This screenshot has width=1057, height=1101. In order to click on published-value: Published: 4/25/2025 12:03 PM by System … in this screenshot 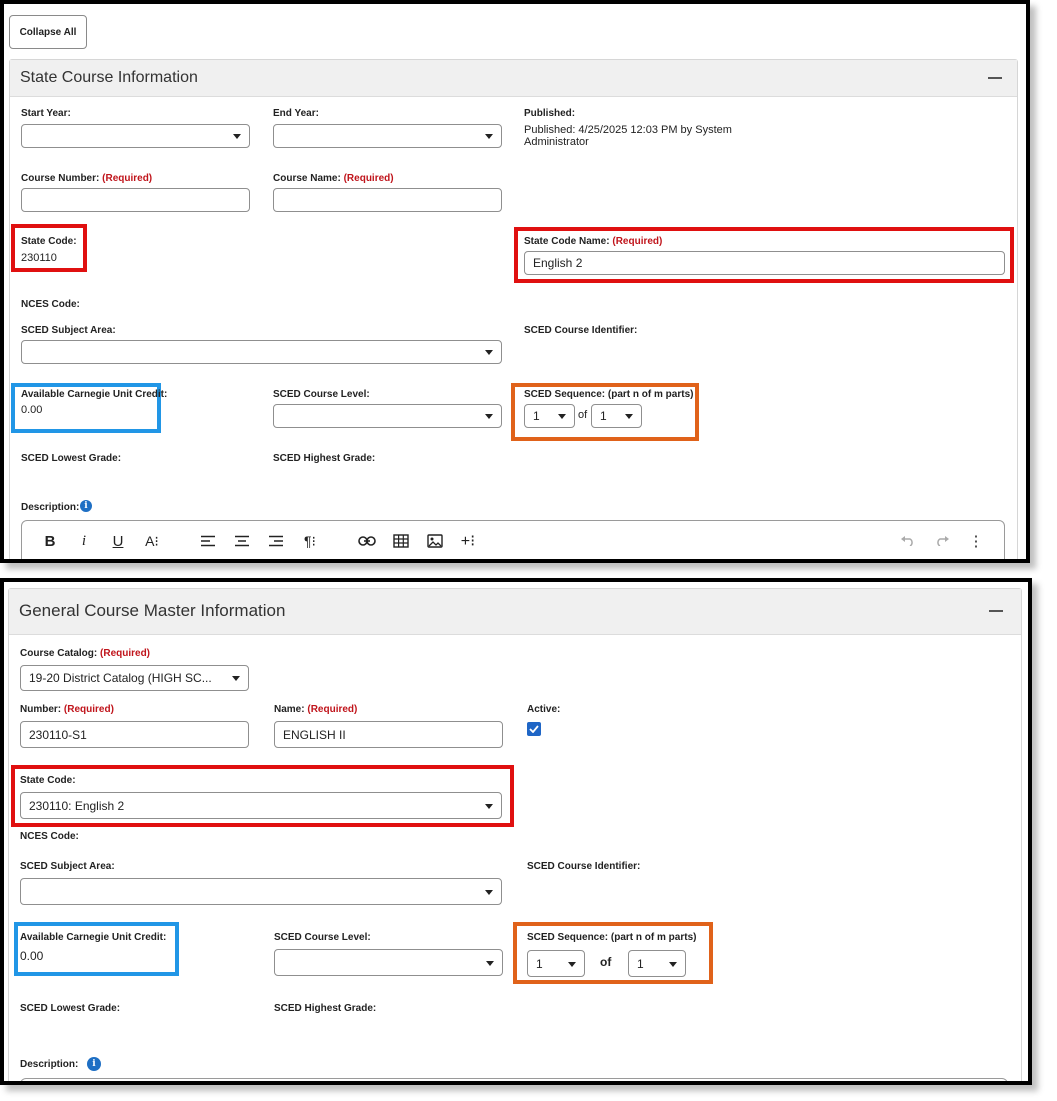, I will do `click(628, 136)`.